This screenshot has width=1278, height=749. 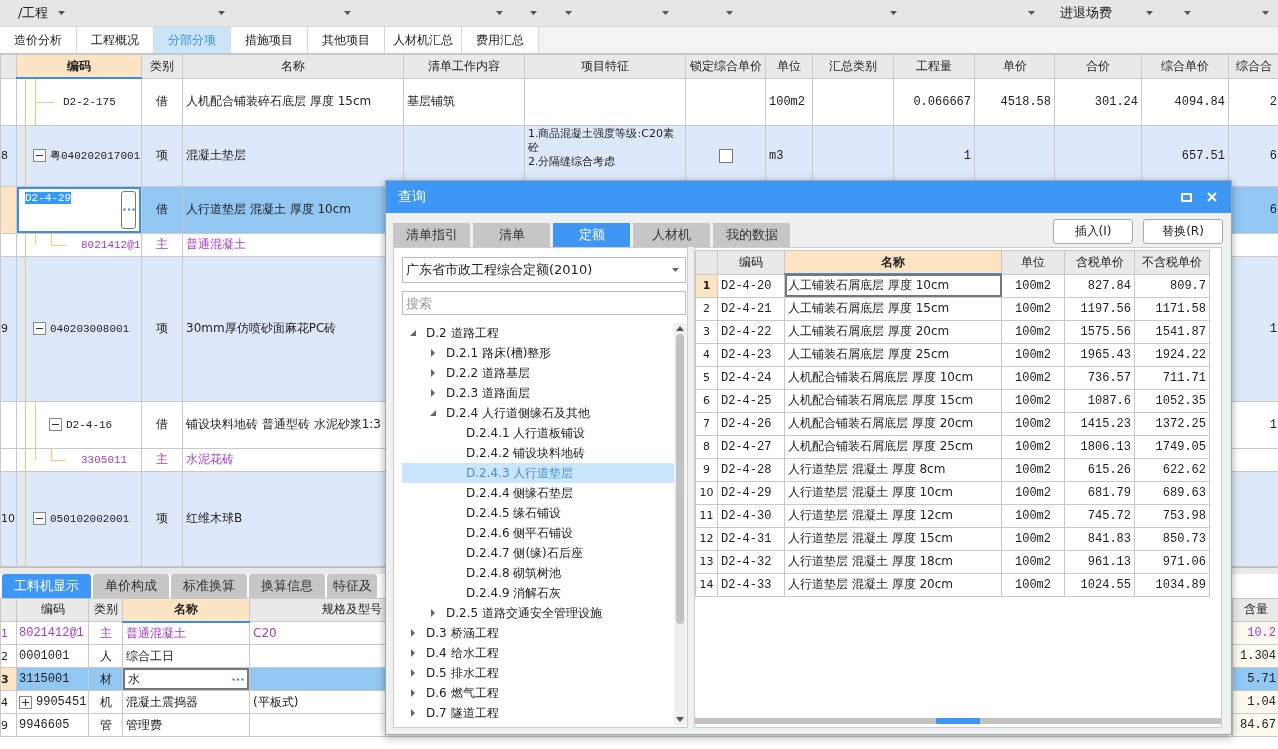 What do you see at coordinates (1086, 13) in the screenshot?
I see `toolbar-label: 进退场费` at bounding box center [1086, 13].